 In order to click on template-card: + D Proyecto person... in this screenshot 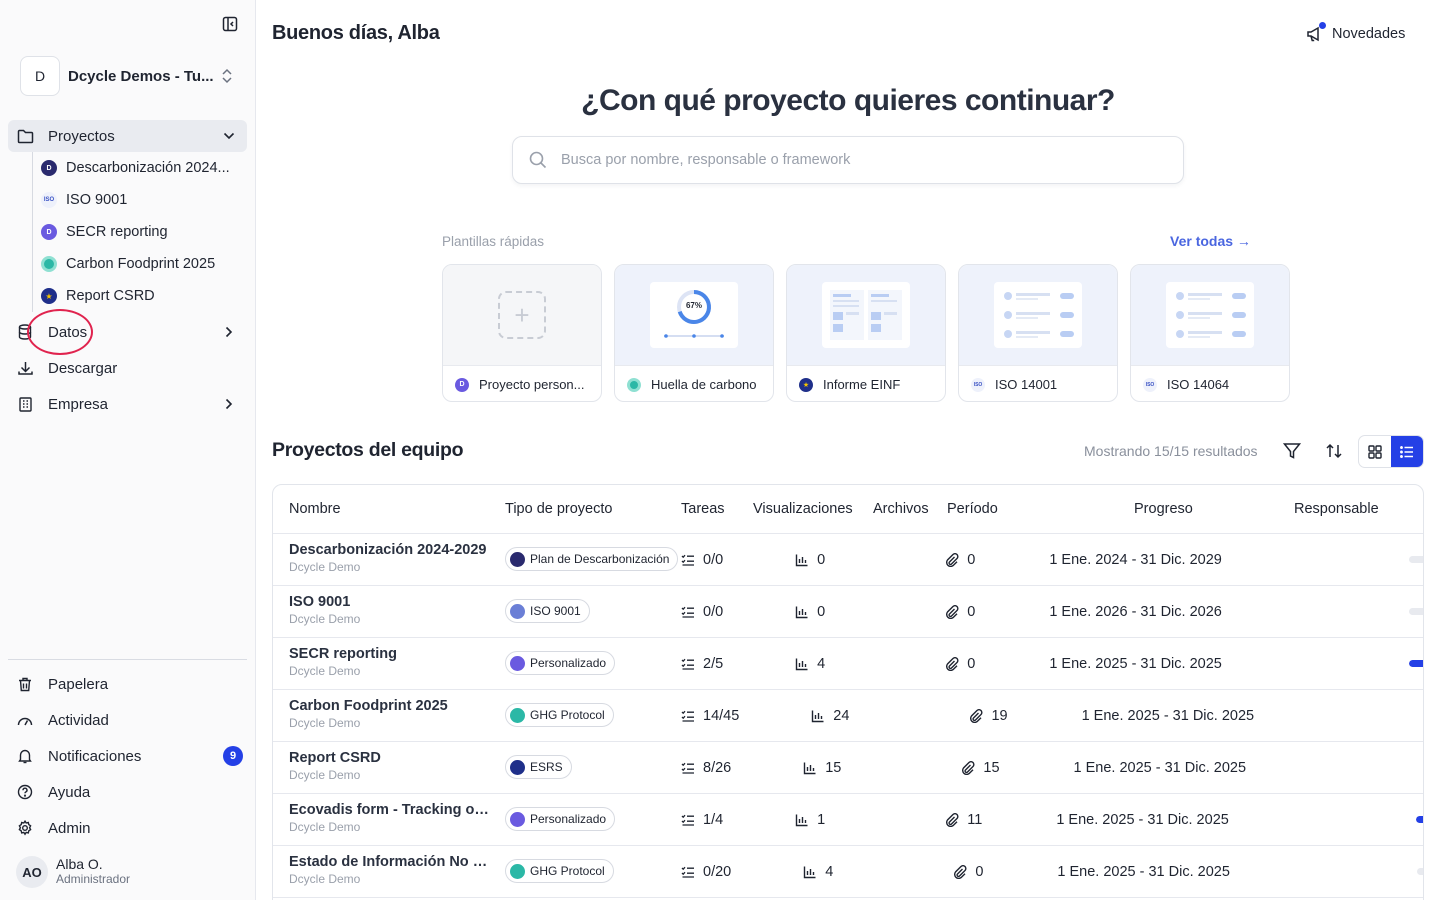, I will do `click(522, 333)`.